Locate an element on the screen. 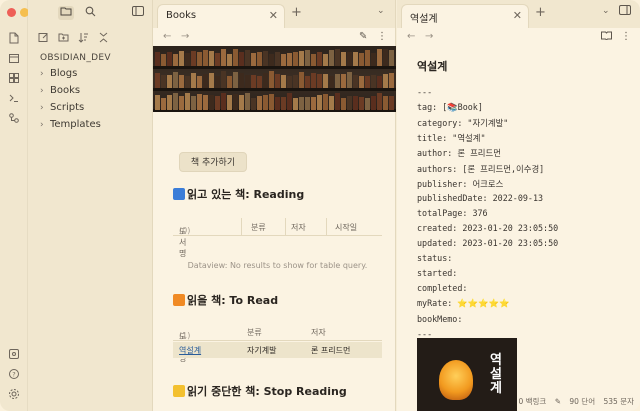 This screenshot has width=640, height=411. frontmatter-line: started: is located at coordinates (437, 273).